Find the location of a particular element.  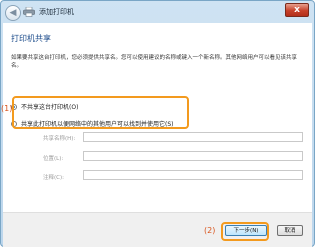

printer-icon is located at coordinates (29, 12).